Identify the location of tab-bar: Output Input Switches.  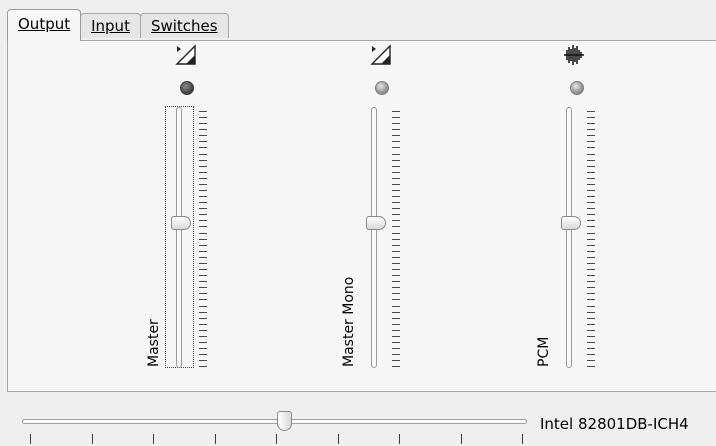
(118, 25).